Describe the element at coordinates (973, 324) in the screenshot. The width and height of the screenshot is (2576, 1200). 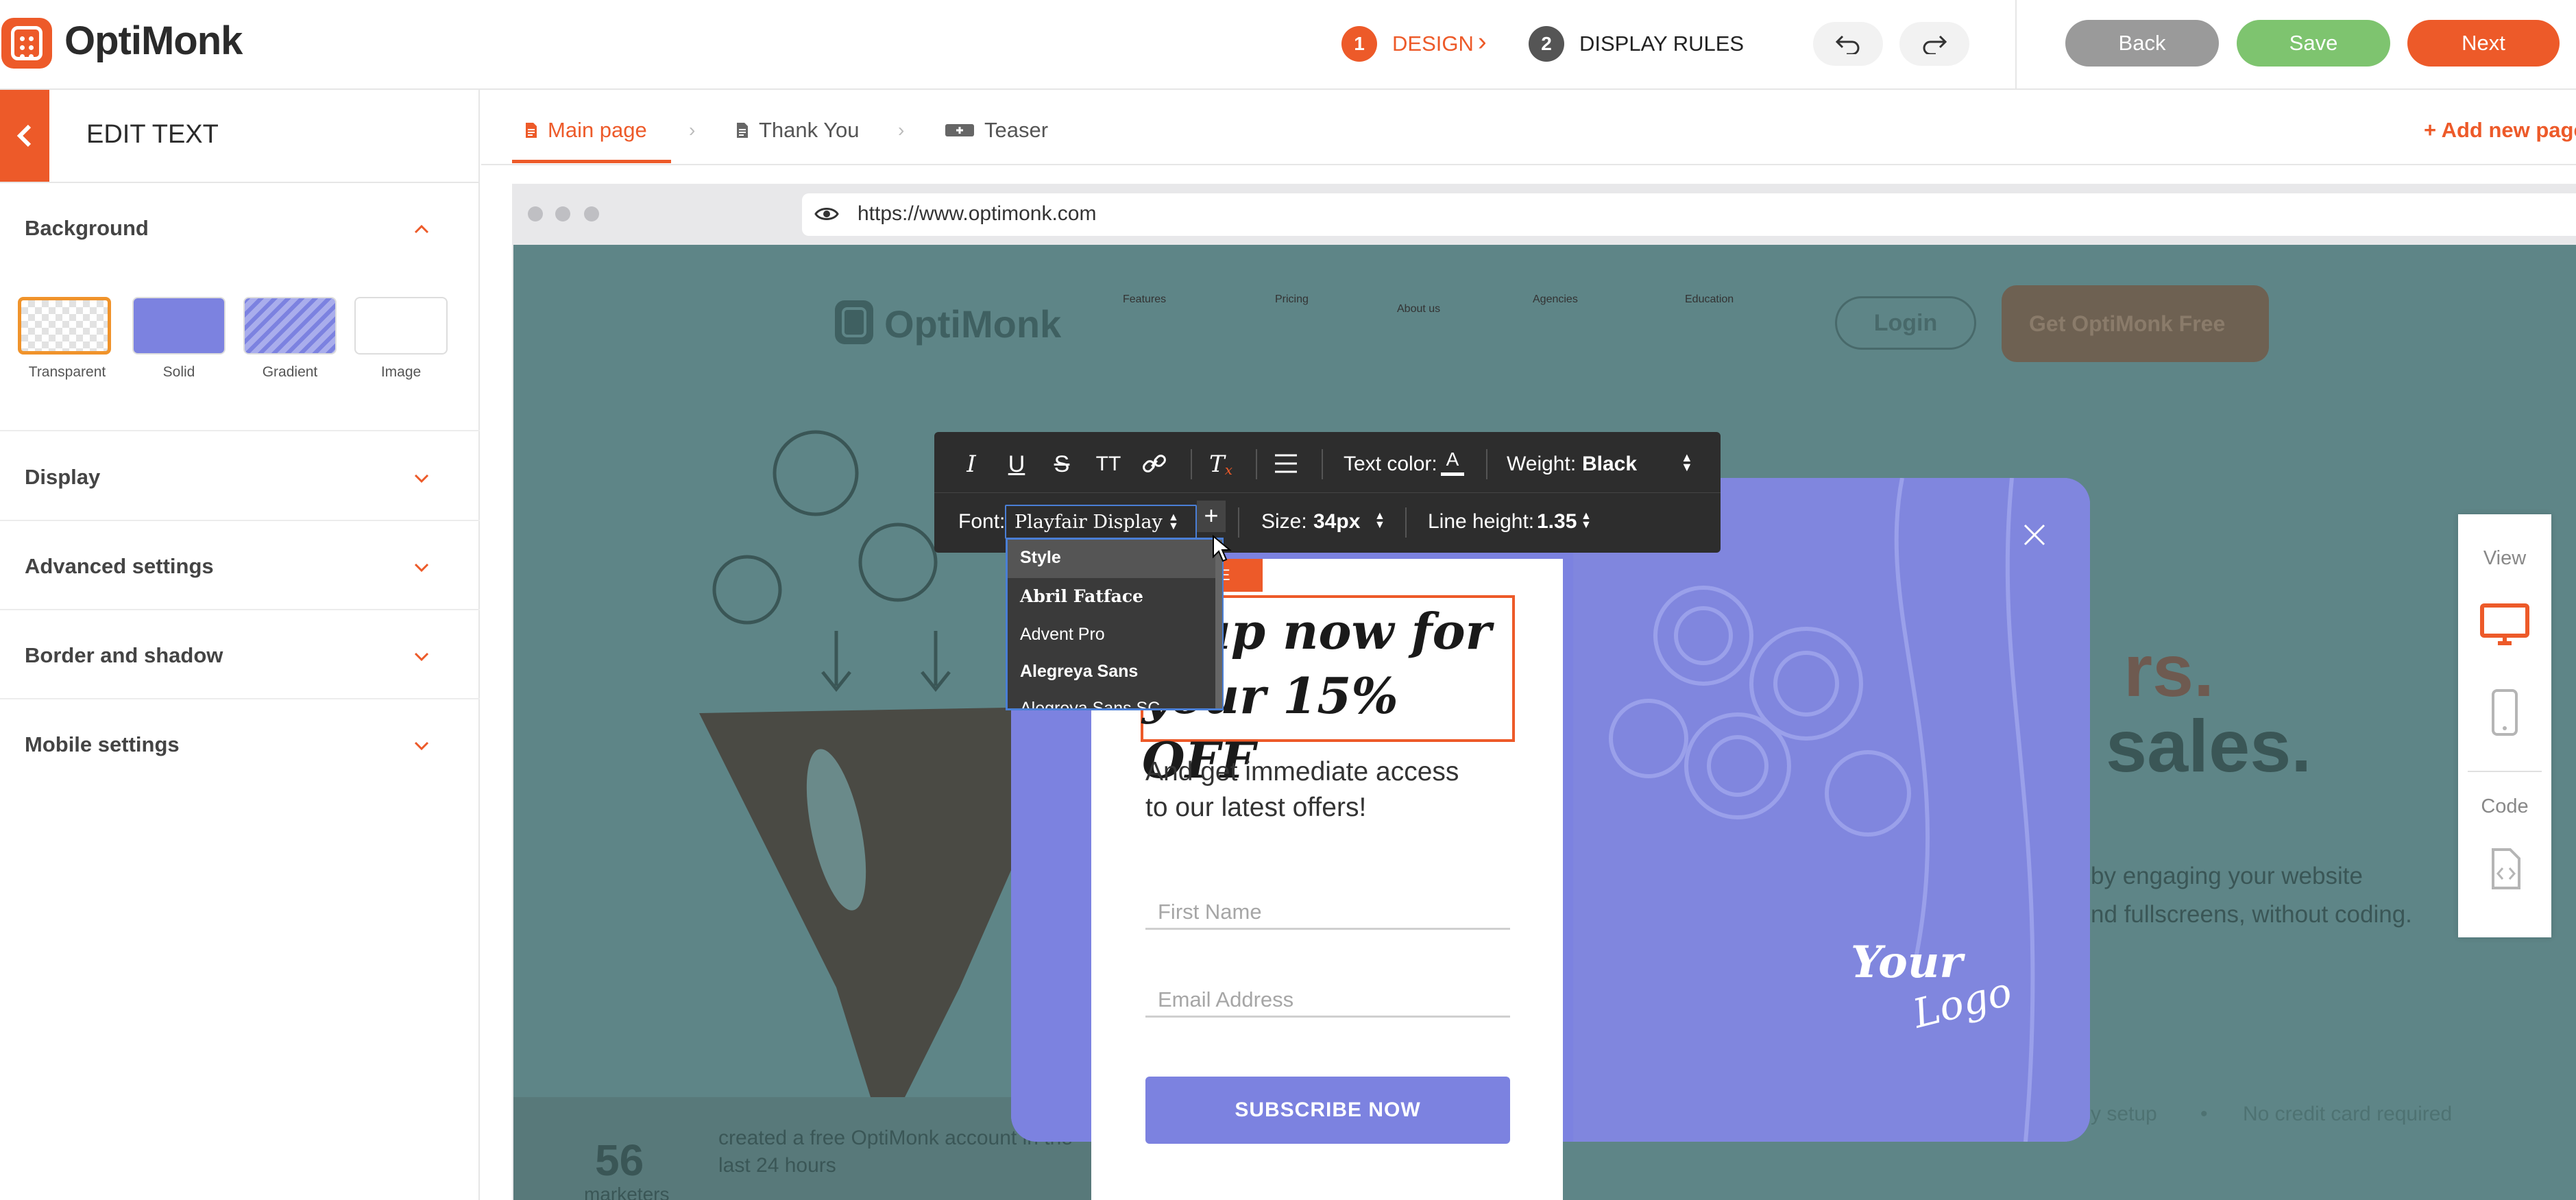
I see `site-logo-text: OptiMonk` at that location.